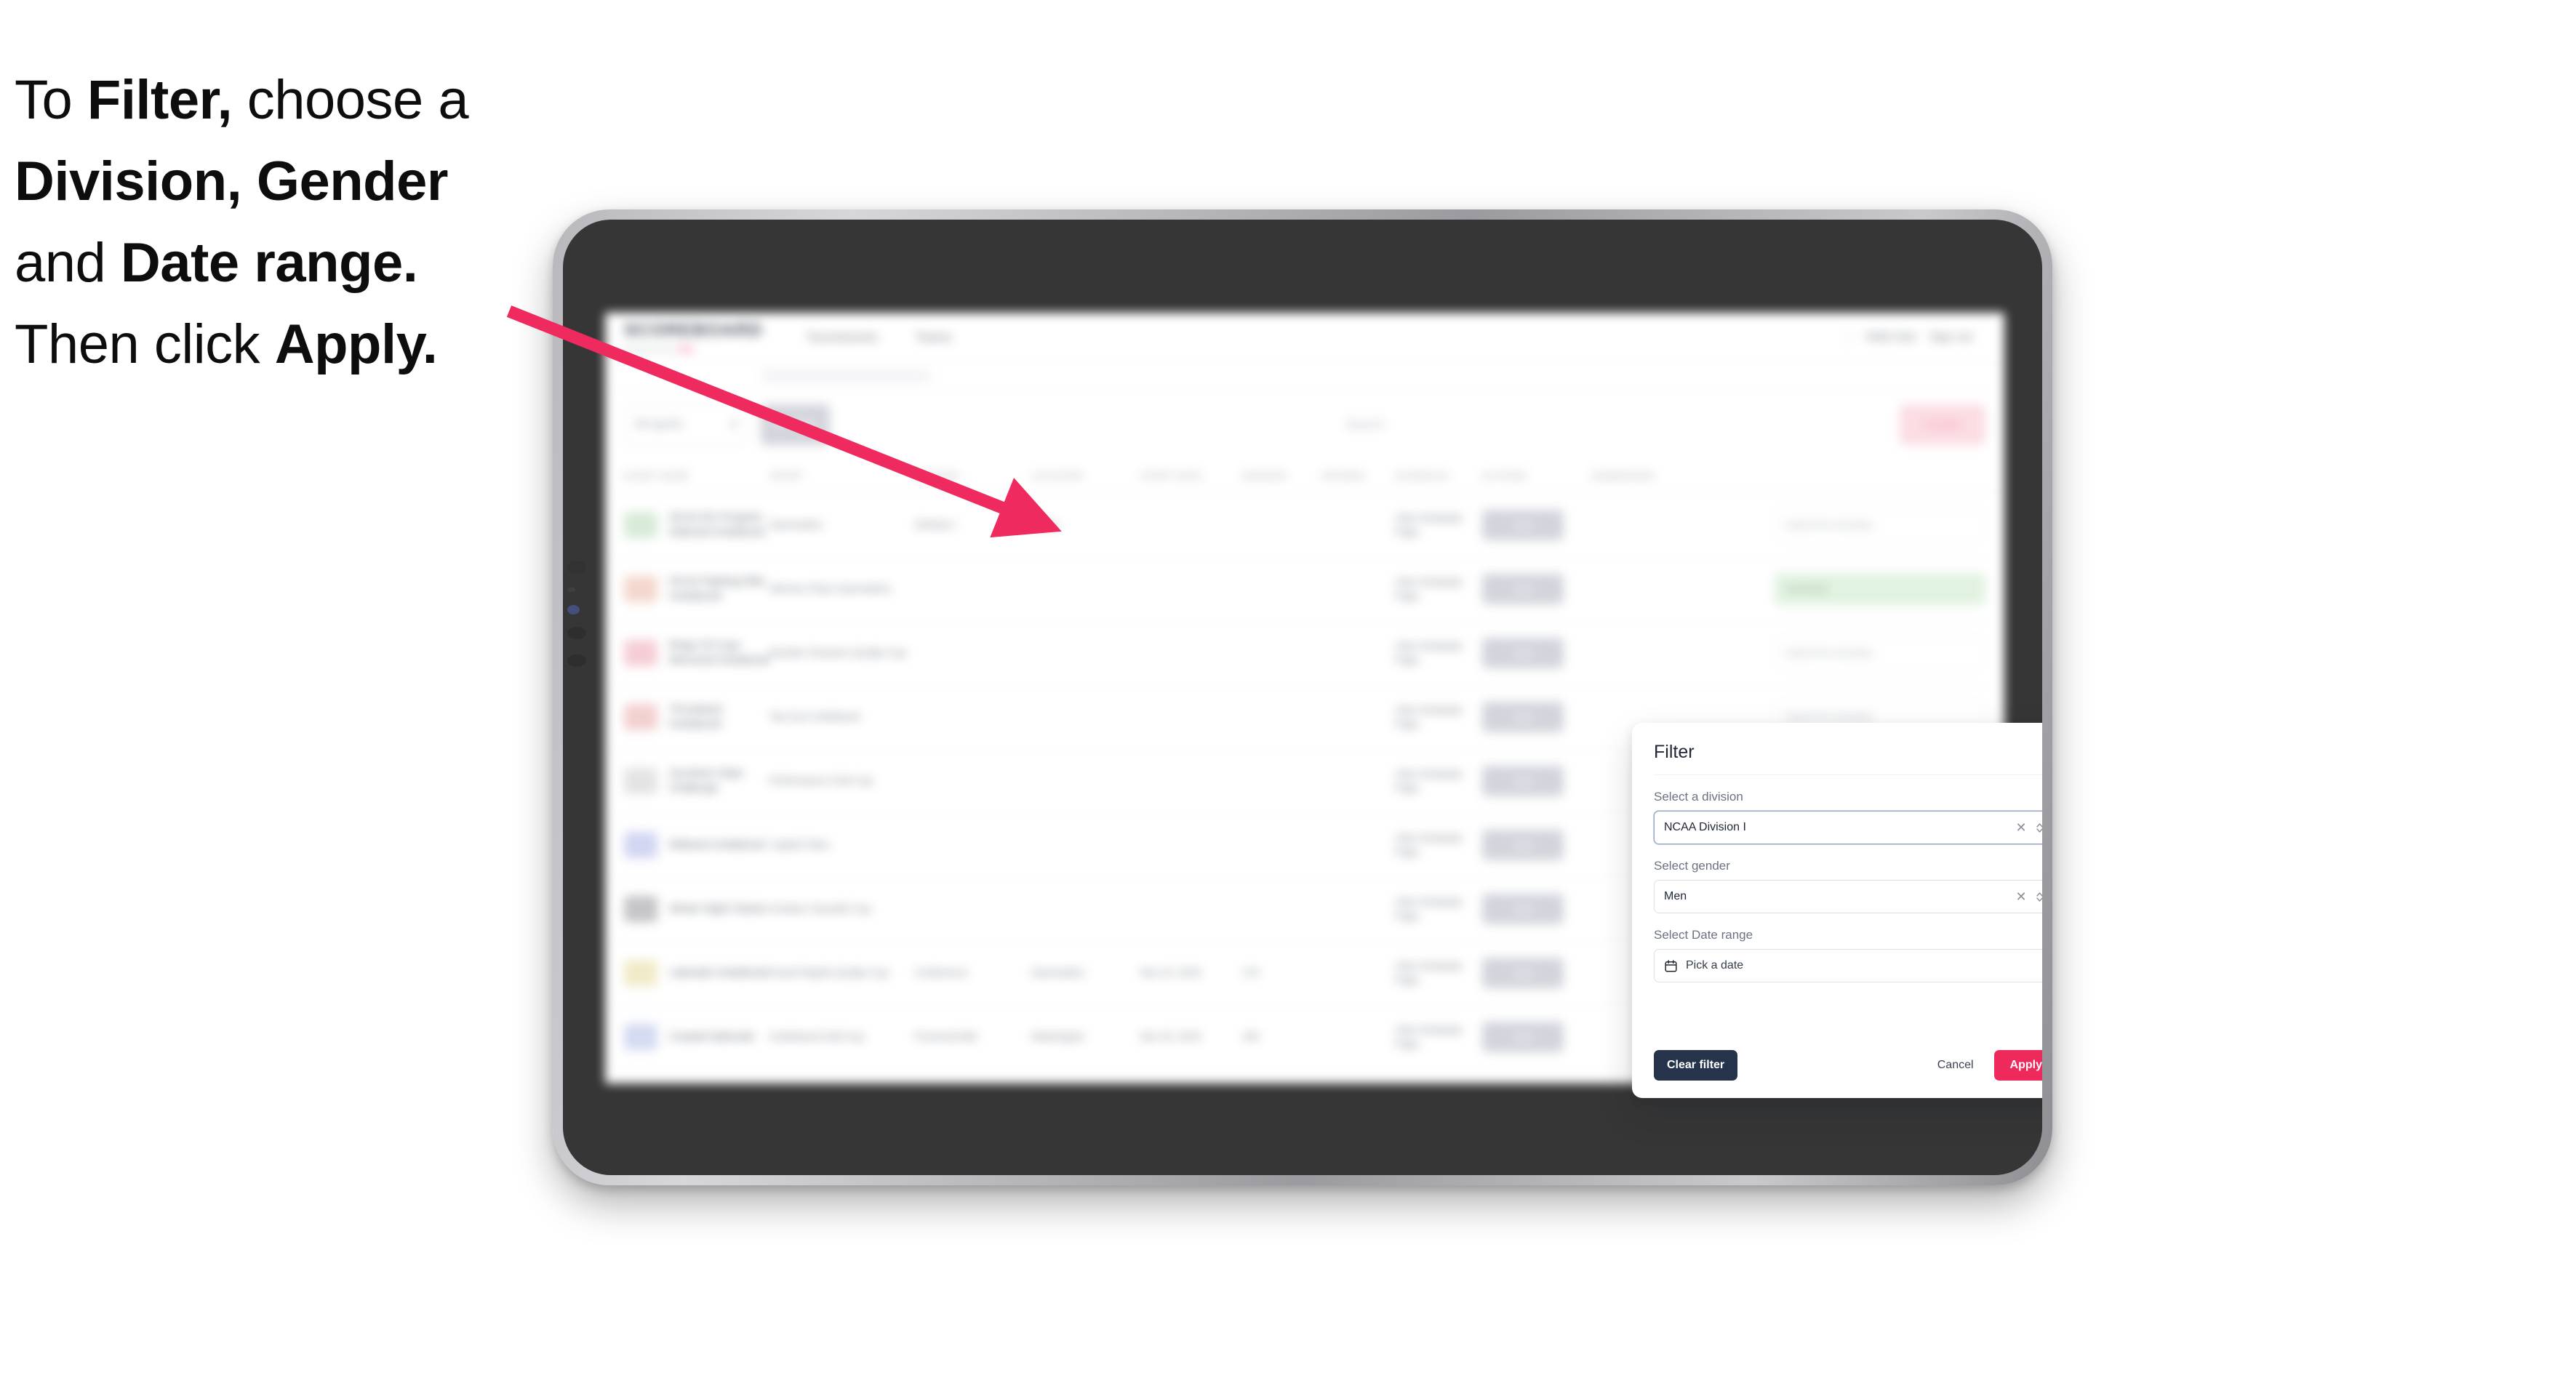  I want to click on division-label: Select a division, so click(1698, 797).